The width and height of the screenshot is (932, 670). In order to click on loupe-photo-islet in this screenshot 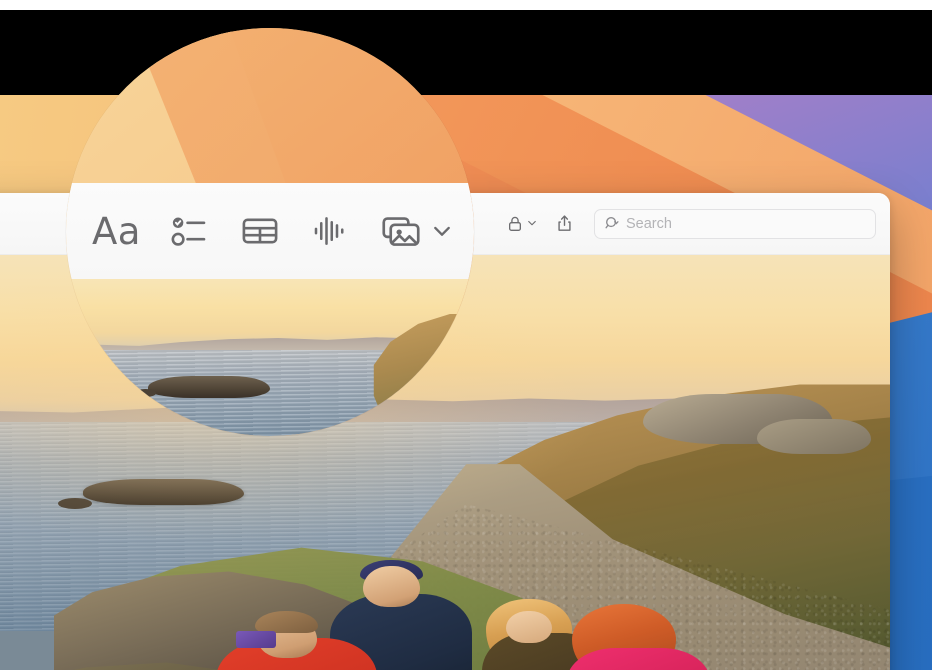, I will do `click(208, 387)`.